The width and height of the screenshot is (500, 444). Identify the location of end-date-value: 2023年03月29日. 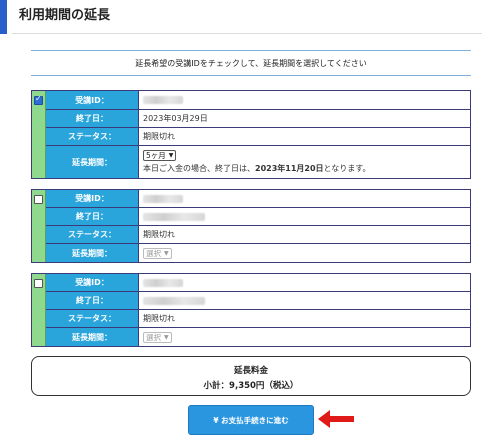
(175, 118).